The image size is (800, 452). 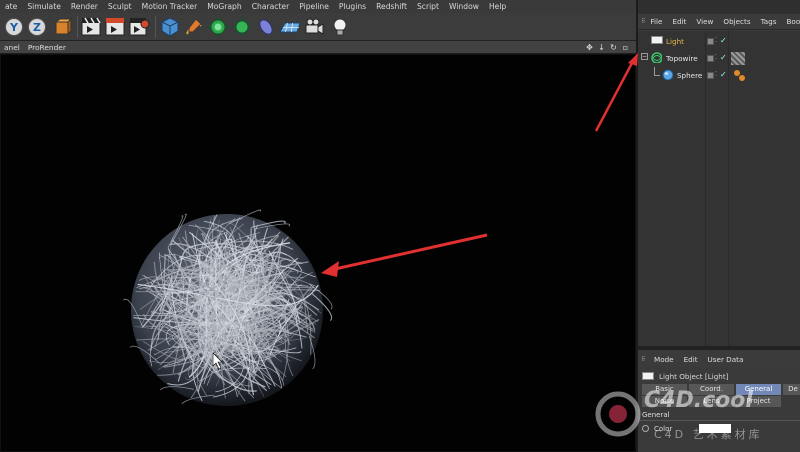 What do you see at coordinates (663, 428) in the screenshot?
I see `color-label: Color` at bounding box center [663, 428].